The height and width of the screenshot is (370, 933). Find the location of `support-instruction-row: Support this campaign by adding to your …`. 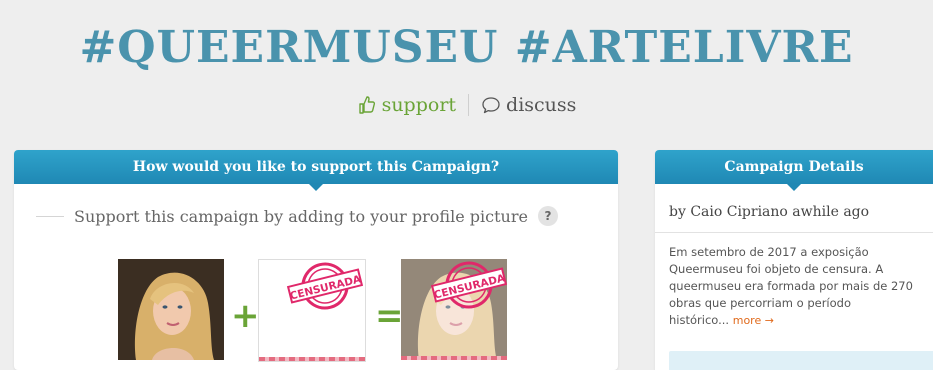

support-instruction-row: Support this campaign by adding to your … is located at coordinates (317, 216).